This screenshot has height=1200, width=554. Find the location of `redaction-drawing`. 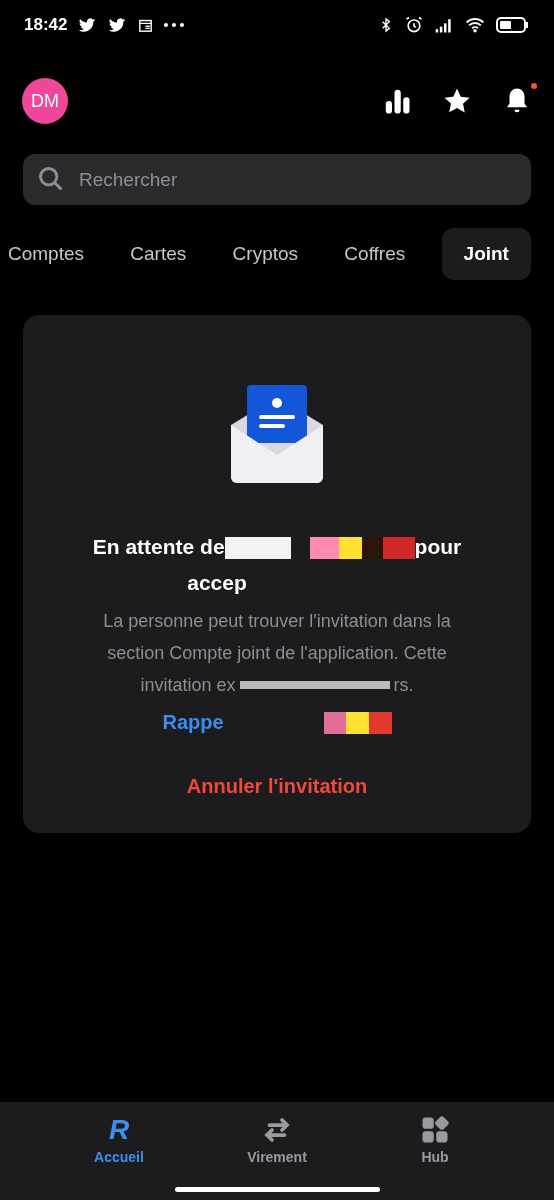

redaction-drawing is located at coordinates (357, 722).